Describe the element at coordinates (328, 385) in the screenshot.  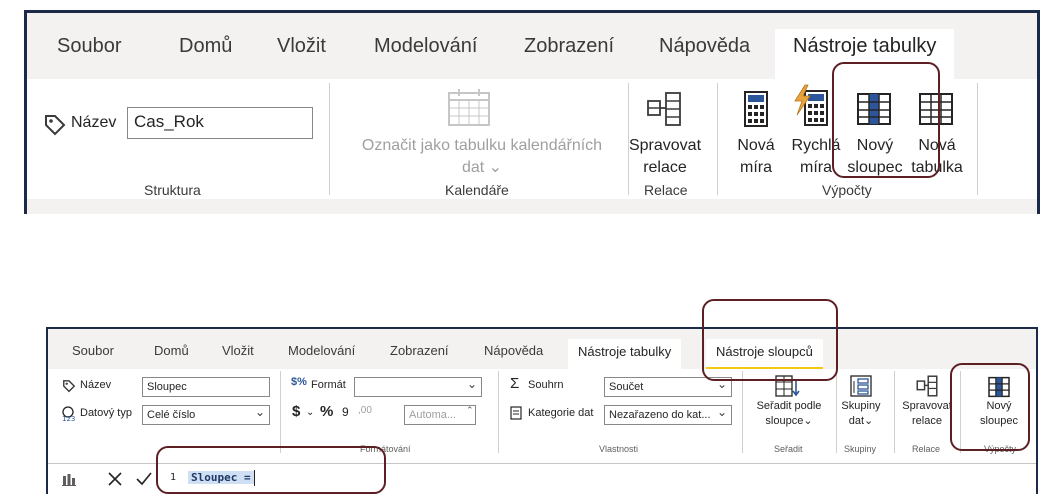
I see `format-label: Formát` at that location.